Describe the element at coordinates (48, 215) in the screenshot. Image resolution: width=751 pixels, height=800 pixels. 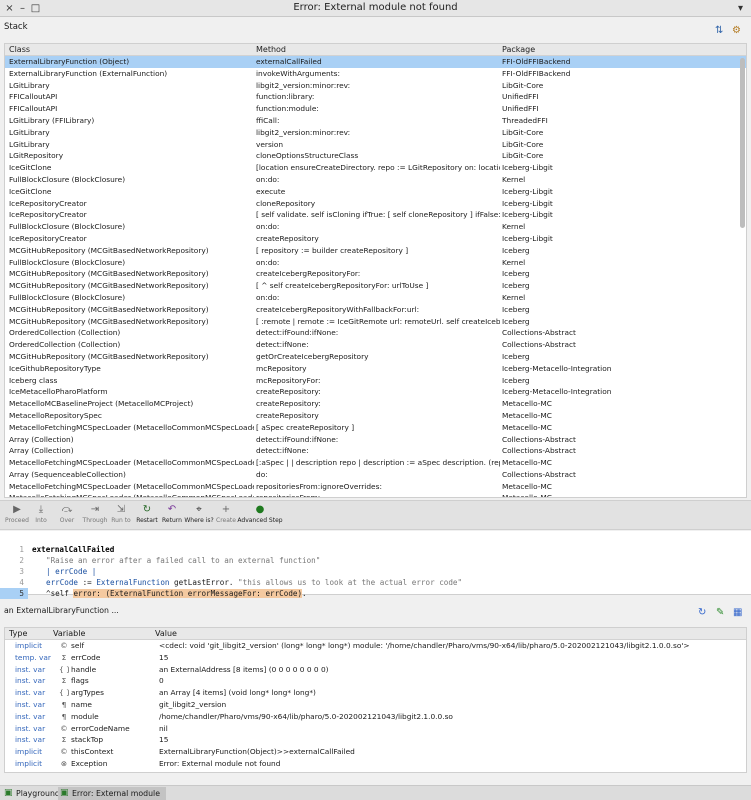
I see `frame-class: IceRepositoryCreator` at that location.